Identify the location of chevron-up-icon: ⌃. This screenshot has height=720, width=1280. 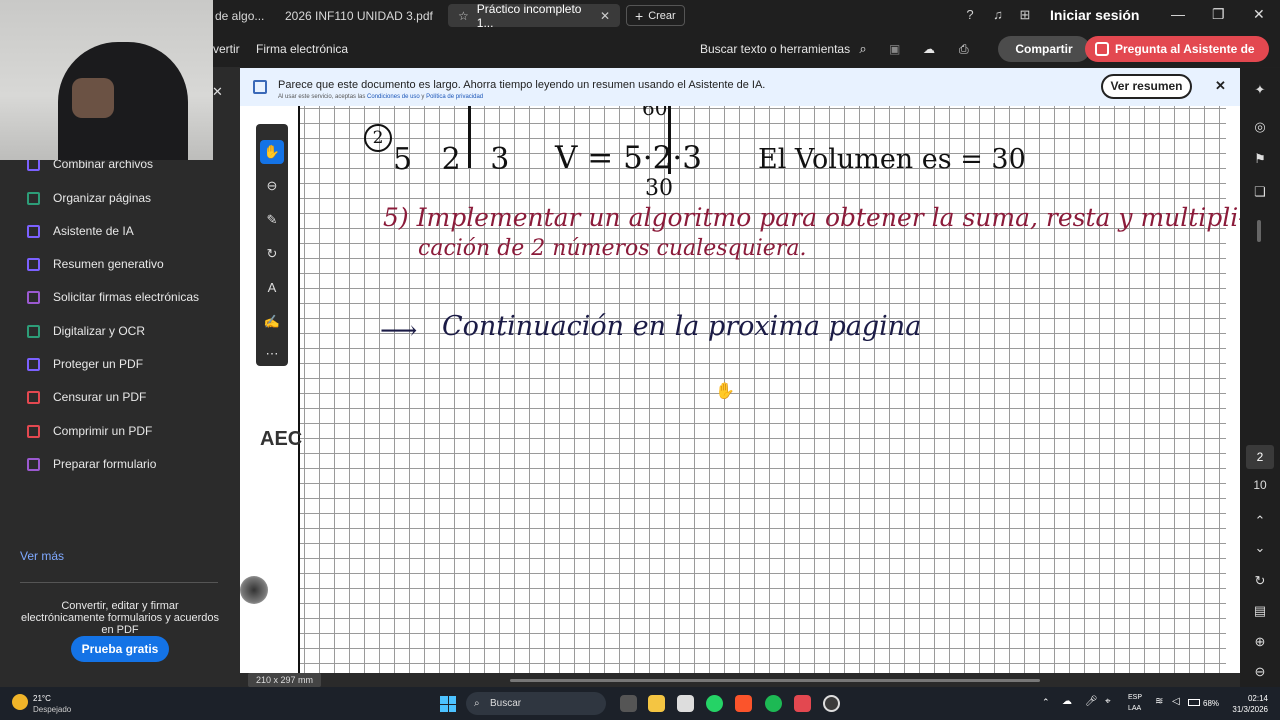
(1260, 521).